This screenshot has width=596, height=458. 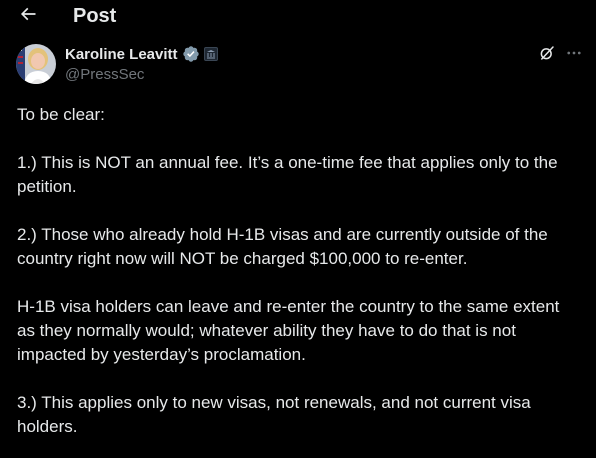 I want to click on government-affiliation-icon, so click(x=210, y=54).